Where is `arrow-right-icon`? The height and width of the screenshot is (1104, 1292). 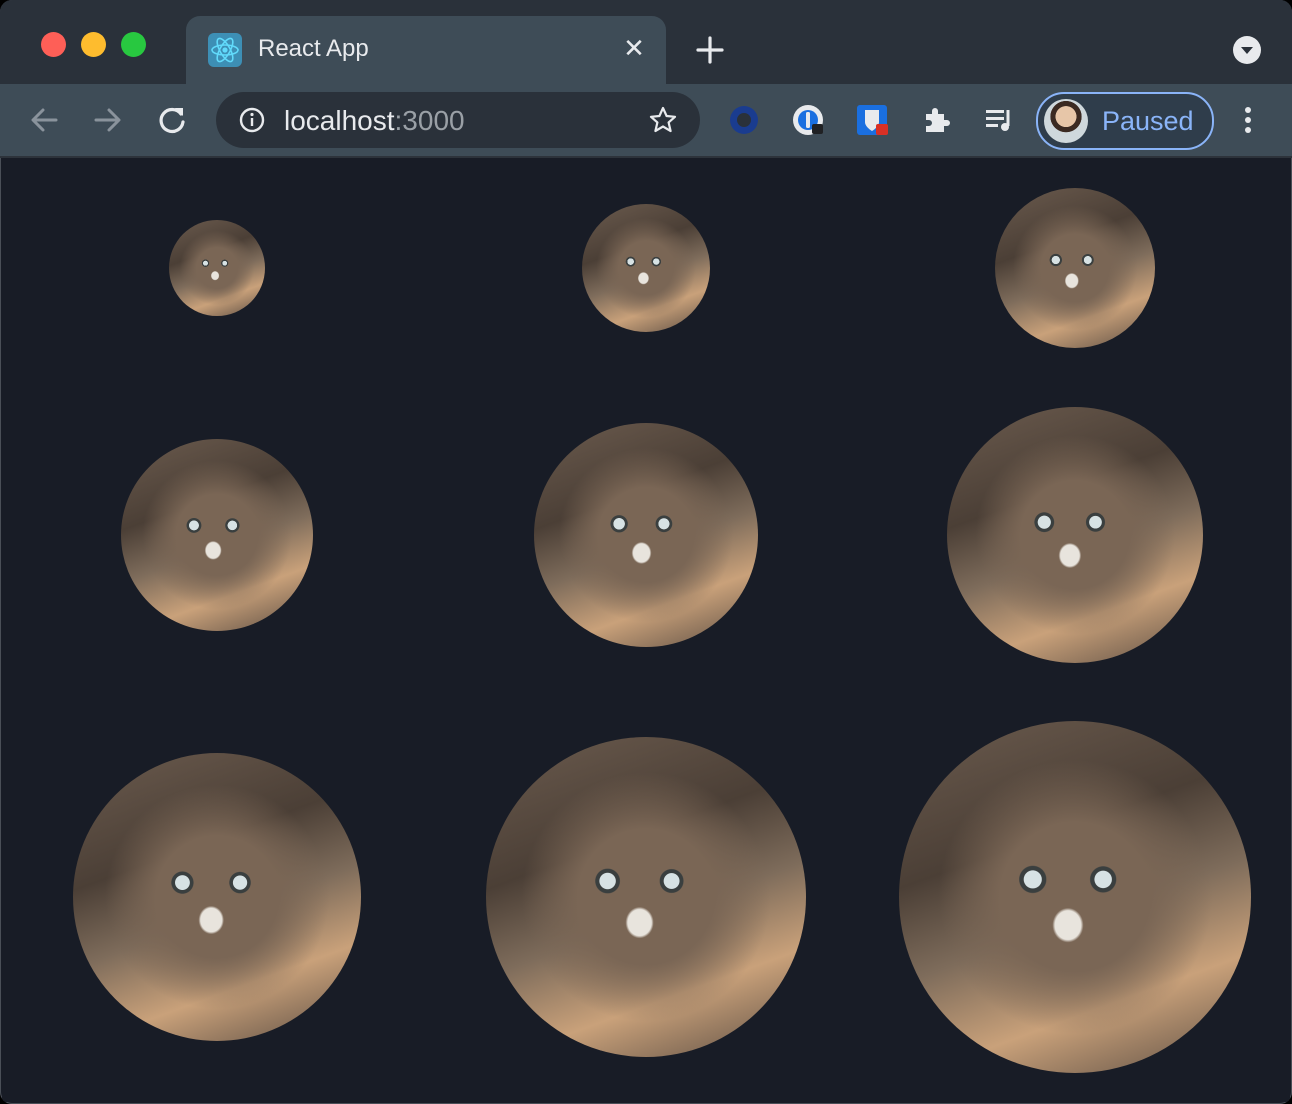
arrow-right-icon is located at coordinates (107, 120).